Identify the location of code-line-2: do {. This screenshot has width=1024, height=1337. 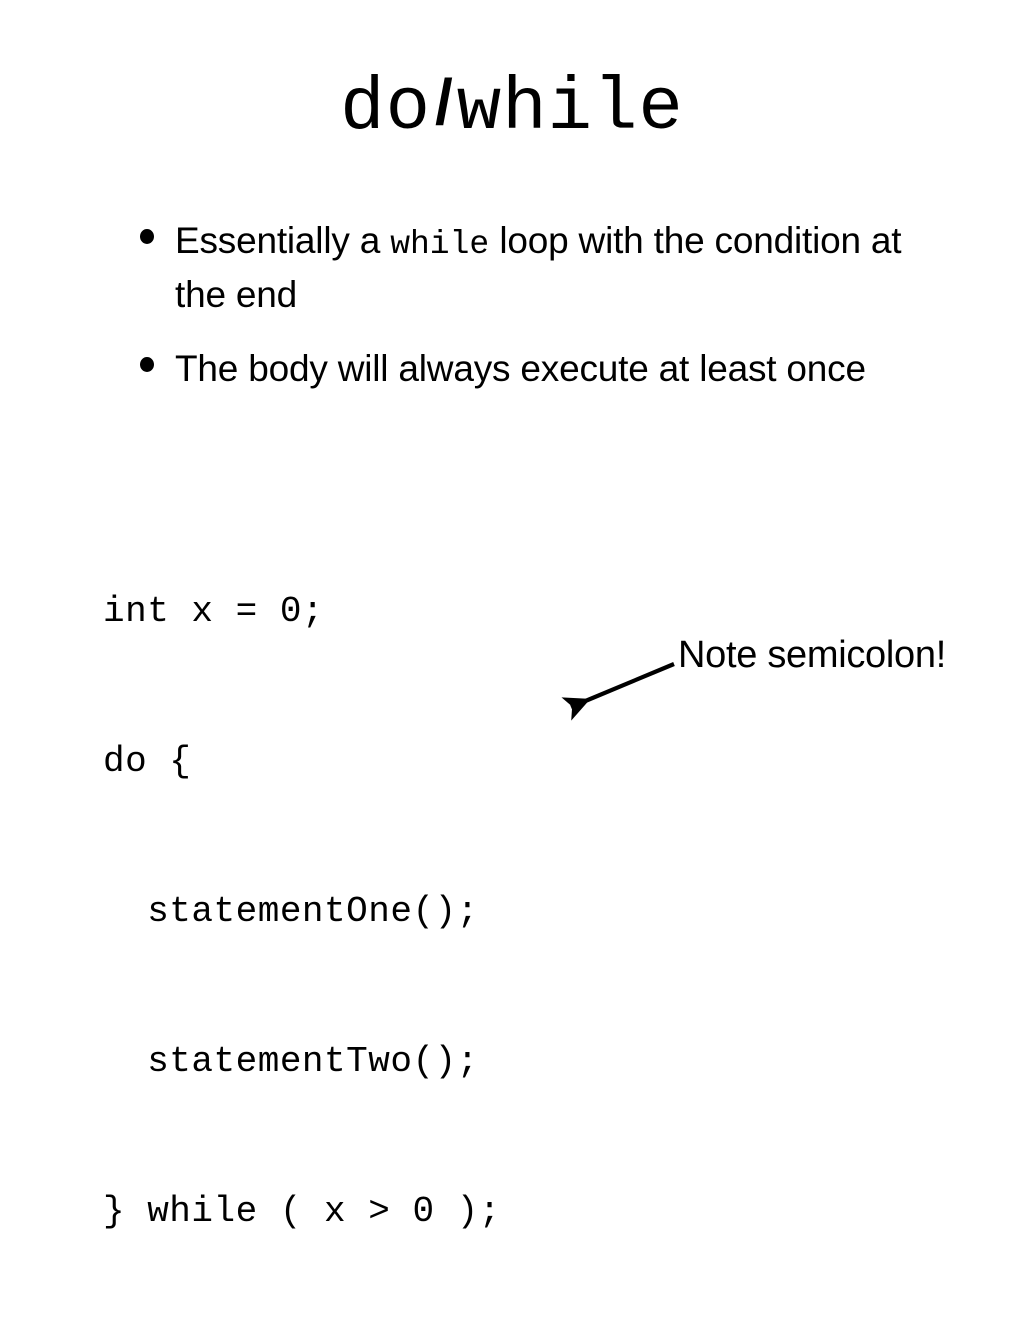
(147, 761).